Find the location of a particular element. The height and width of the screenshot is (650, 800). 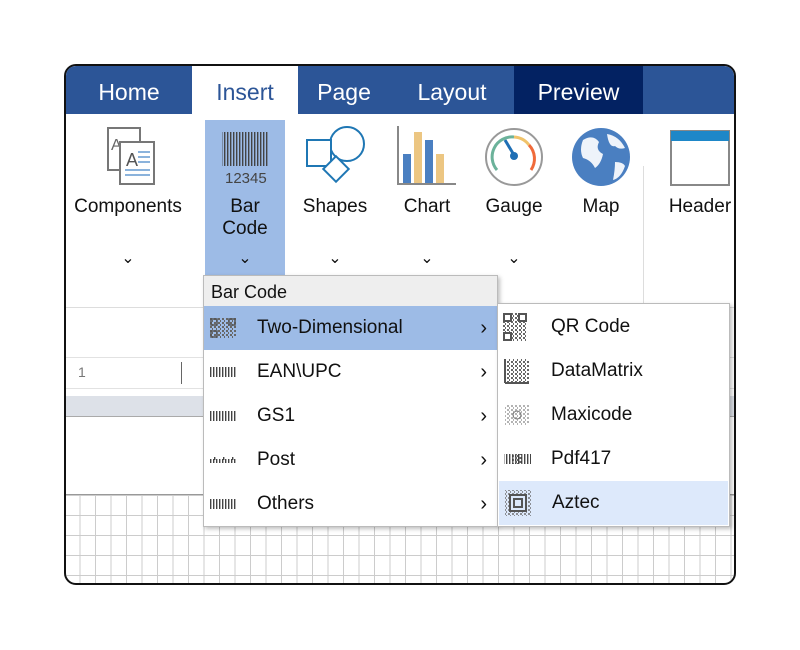

svg-text: A is located at coordinates (132, 160).